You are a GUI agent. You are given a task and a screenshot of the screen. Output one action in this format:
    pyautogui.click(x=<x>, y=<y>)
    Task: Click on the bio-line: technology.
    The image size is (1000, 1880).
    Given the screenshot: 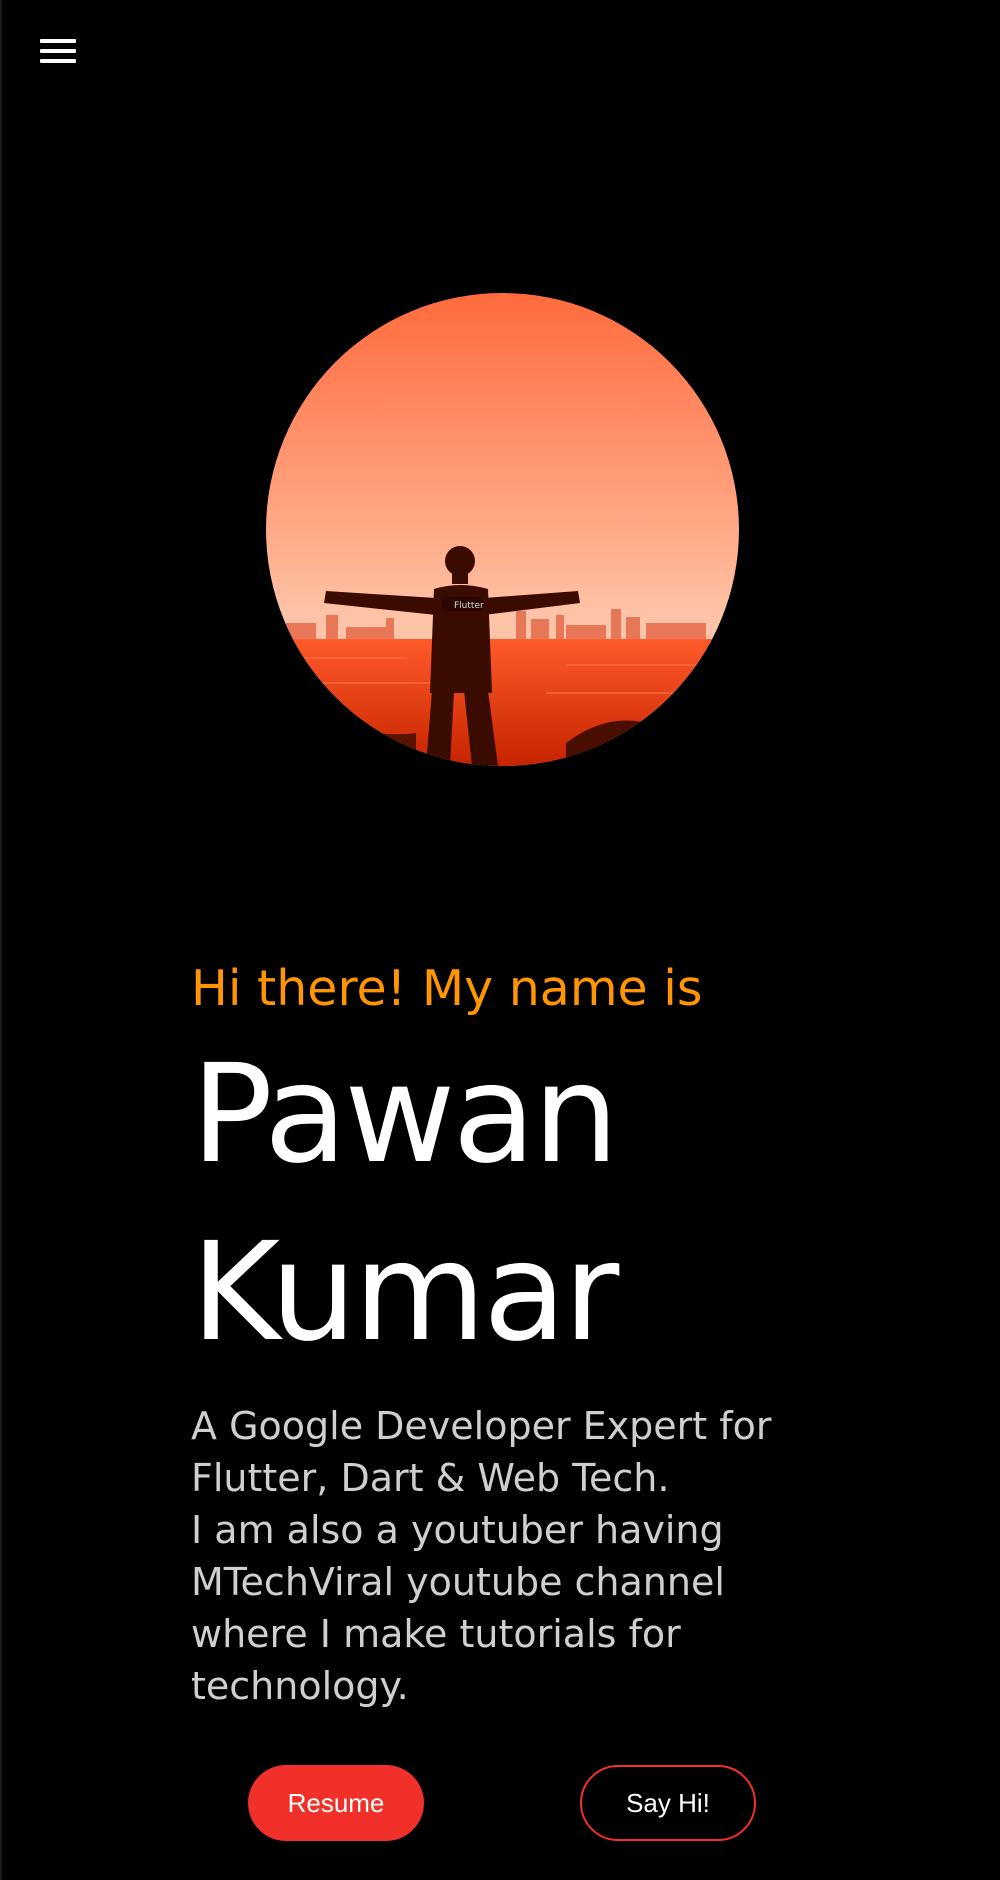 What is the action you would take?
    pyautogui.click(x=300, y=1686)
    